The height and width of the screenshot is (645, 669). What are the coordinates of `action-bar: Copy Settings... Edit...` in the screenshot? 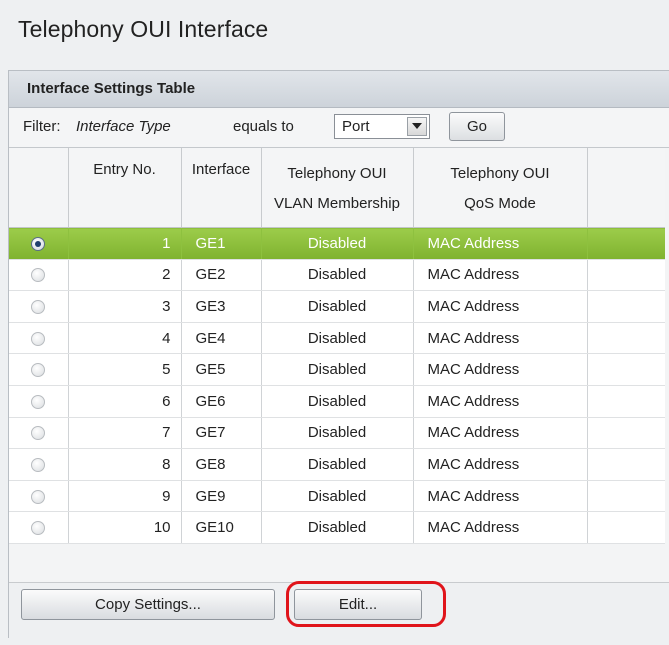 It's located at (339, 609).